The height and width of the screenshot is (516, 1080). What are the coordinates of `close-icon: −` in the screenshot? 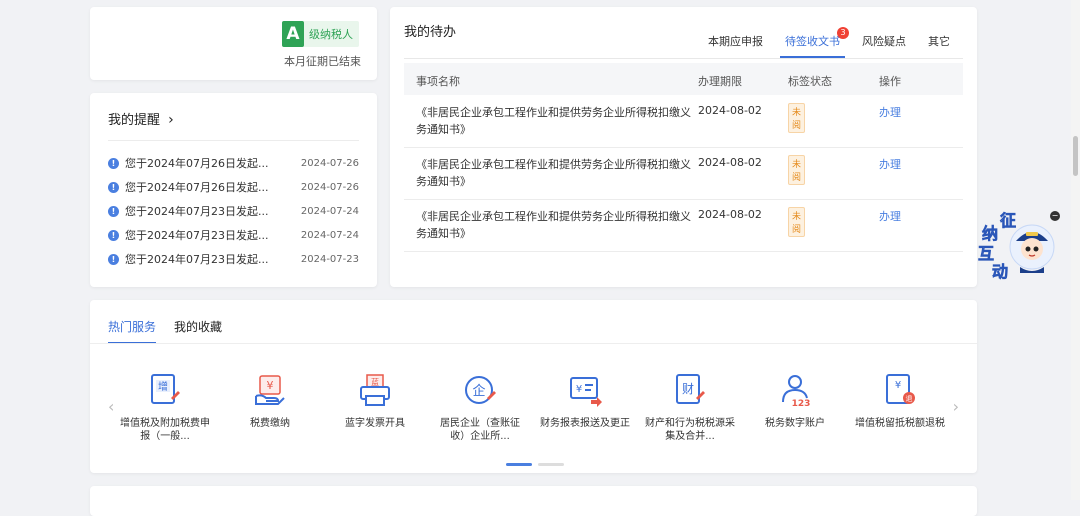 It's located at (1055, 216).